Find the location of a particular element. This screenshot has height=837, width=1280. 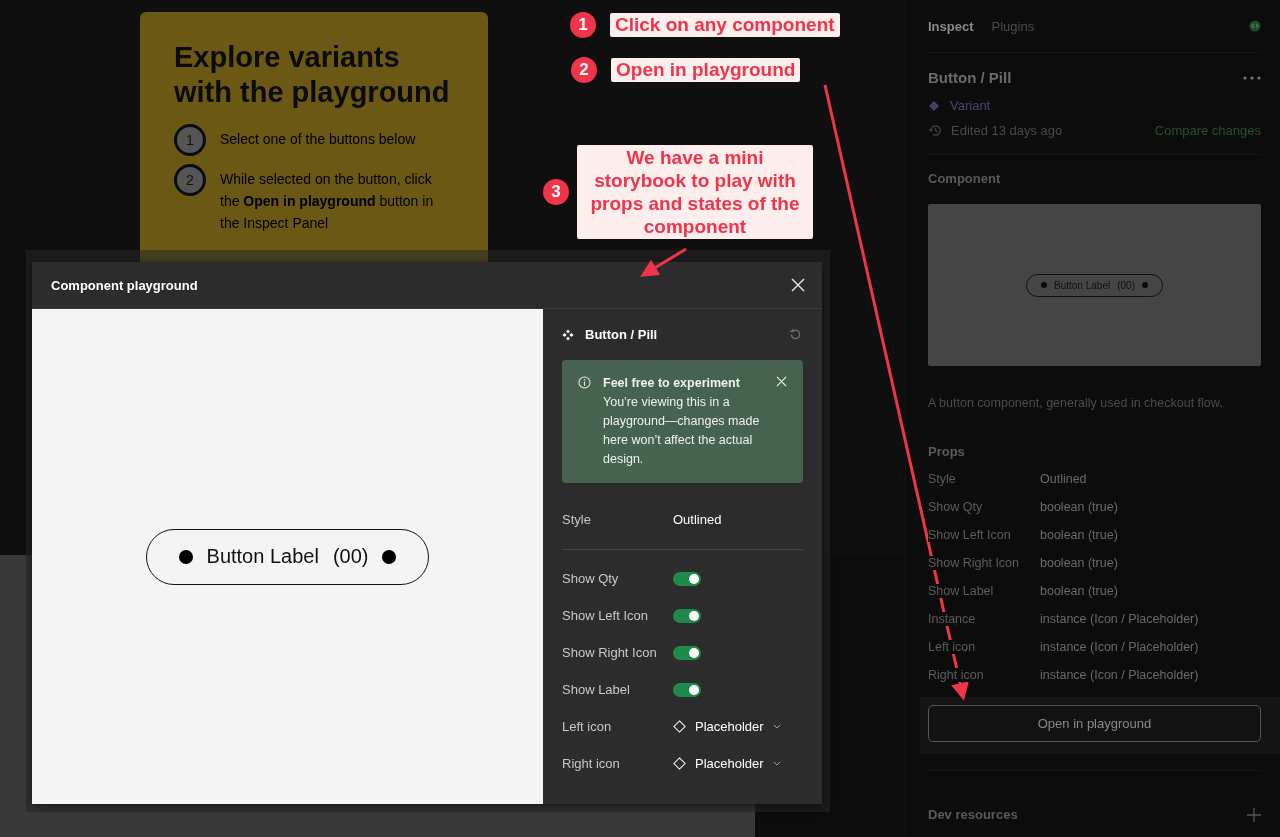

prop-label: Show Left Icon is located at coordinates (605, 615).